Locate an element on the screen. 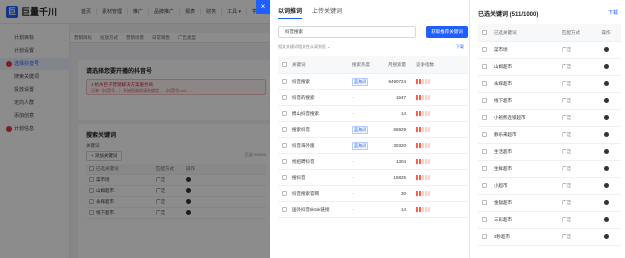  table-row: 抖音搜索 蓝海词 6490724 is located at coordinates (373, 82).